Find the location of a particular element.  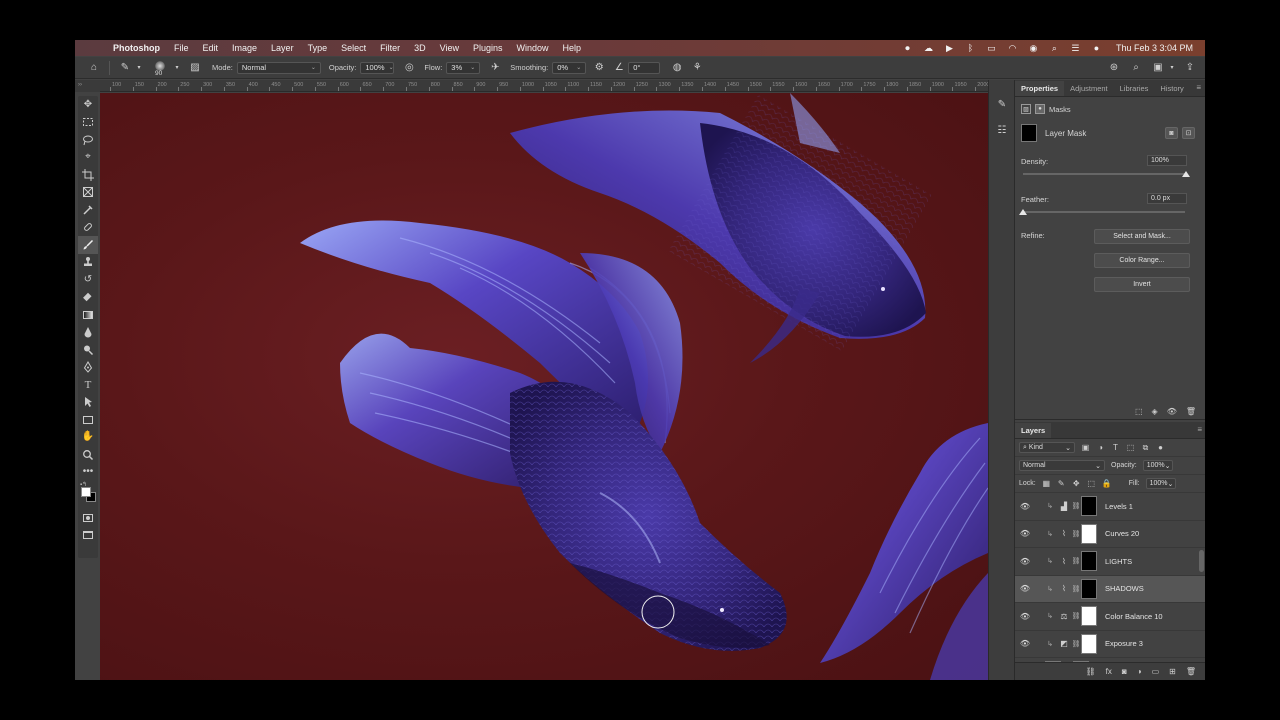

record-icon: ⏺ is located at coordinates (907, 48).